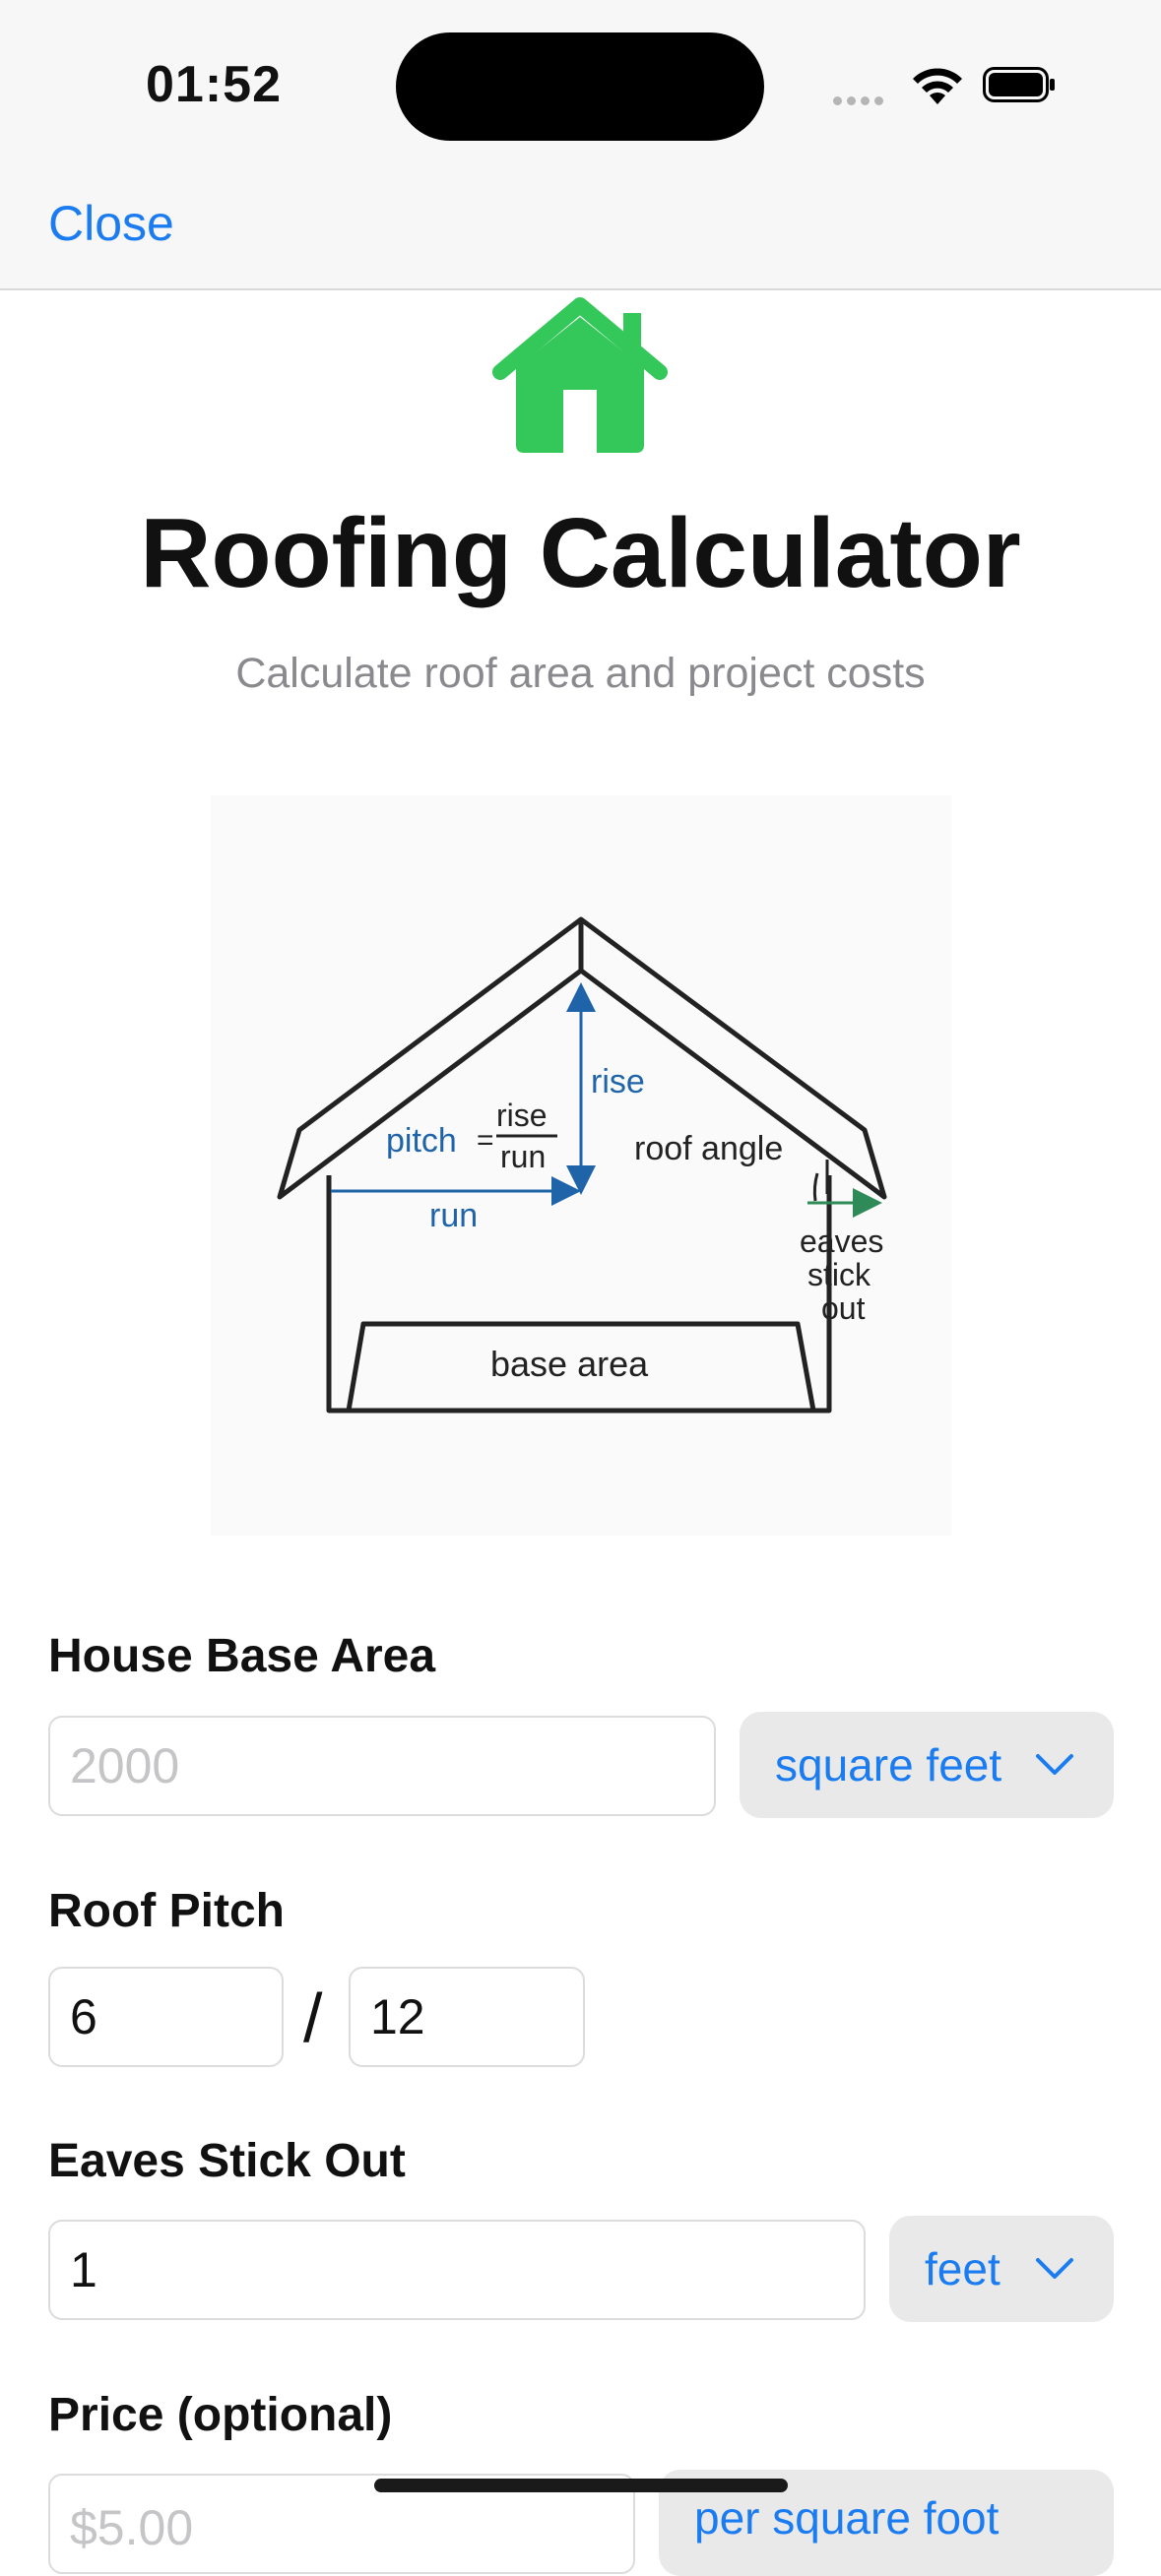  Describe the element at coordinates (569, 1364) in the screenshot. I see `base-area-label: base area` at that location.